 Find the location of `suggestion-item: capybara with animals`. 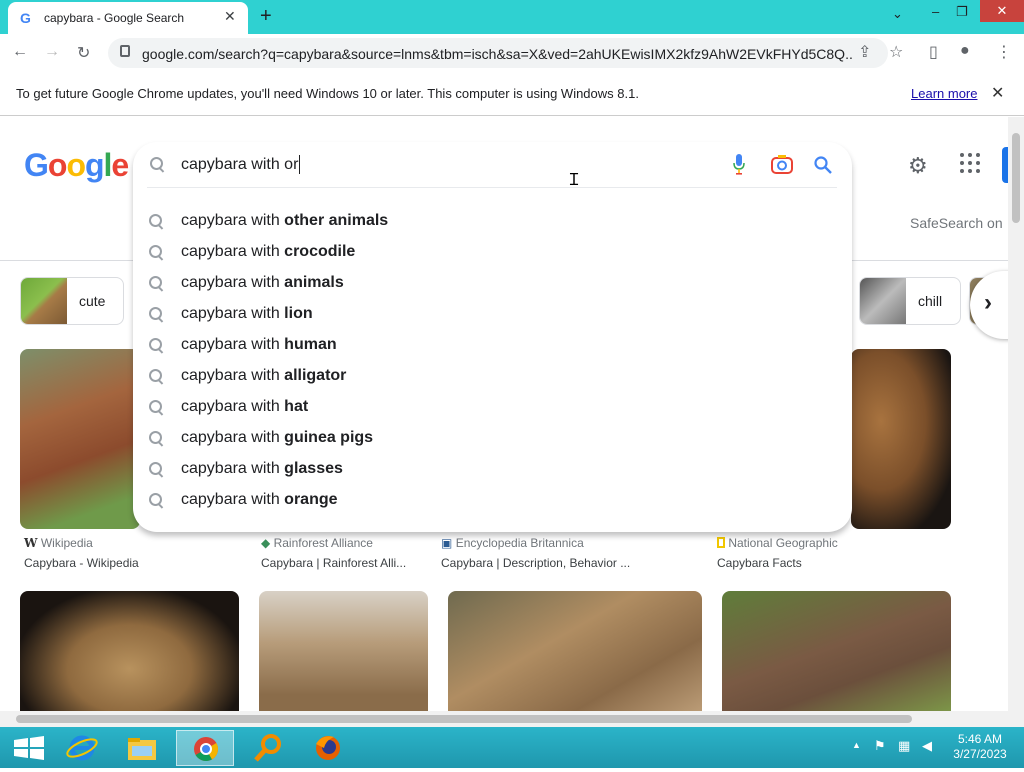

suggestion-item: capybara with animals is located at coordinates (492, 282).